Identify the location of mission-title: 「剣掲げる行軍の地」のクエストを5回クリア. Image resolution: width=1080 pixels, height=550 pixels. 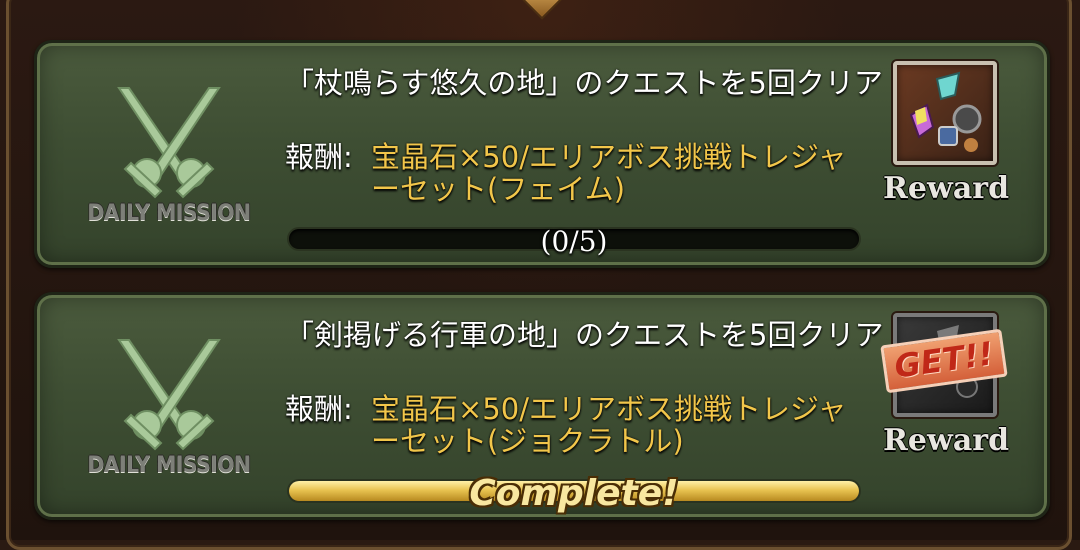
(584, 335).